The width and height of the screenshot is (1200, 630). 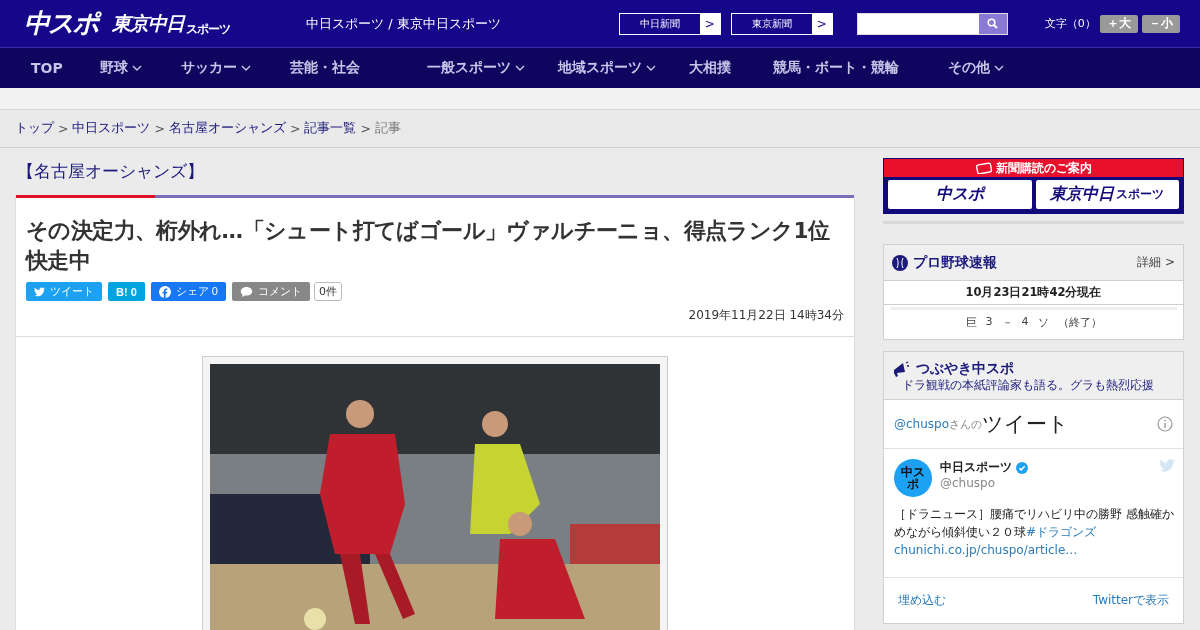 What do you see at coordinates (328, 291) in the screenshot?
I see `comment-count: 0件` at bounding box center [328, 291].